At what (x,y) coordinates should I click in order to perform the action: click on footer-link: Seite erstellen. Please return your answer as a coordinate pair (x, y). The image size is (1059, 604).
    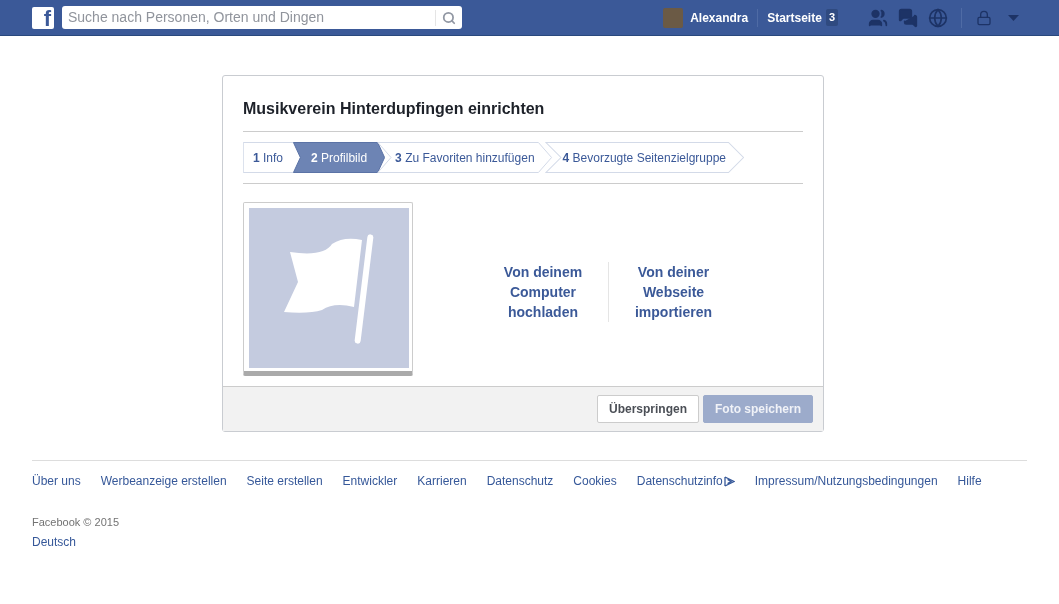
    Looking at the image, I should click on (284, 481).